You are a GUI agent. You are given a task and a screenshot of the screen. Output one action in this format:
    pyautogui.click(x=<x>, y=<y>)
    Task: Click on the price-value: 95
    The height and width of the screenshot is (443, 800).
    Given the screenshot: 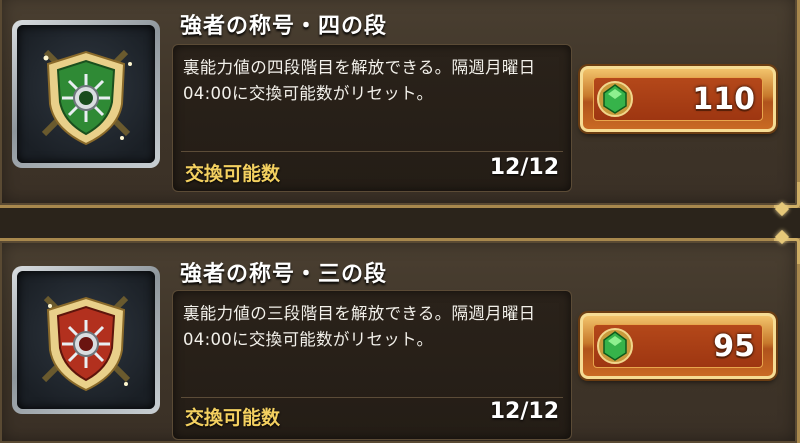 What is the action you would take?
    pyautogui.click(x=734, y=346)
    